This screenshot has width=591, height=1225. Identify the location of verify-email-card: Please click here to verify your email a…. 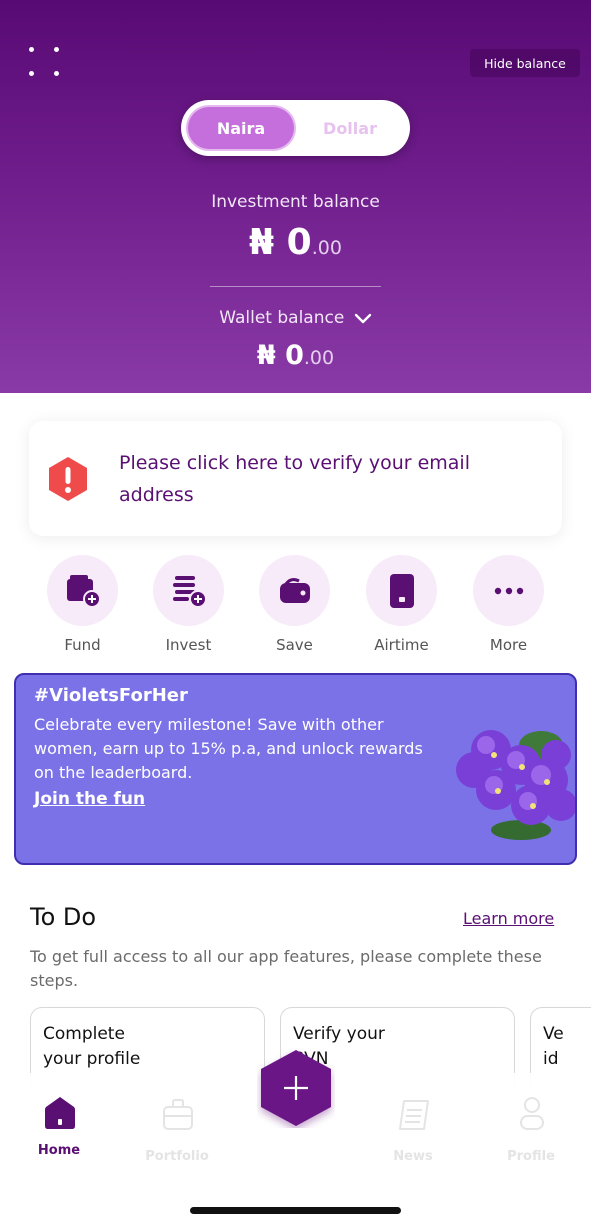
(295, 478).